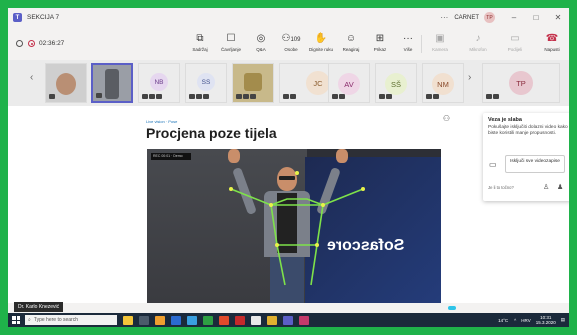 The image size is (577, 335). I want to click on camera-button: ▣ Kamera, so click(440, 42).